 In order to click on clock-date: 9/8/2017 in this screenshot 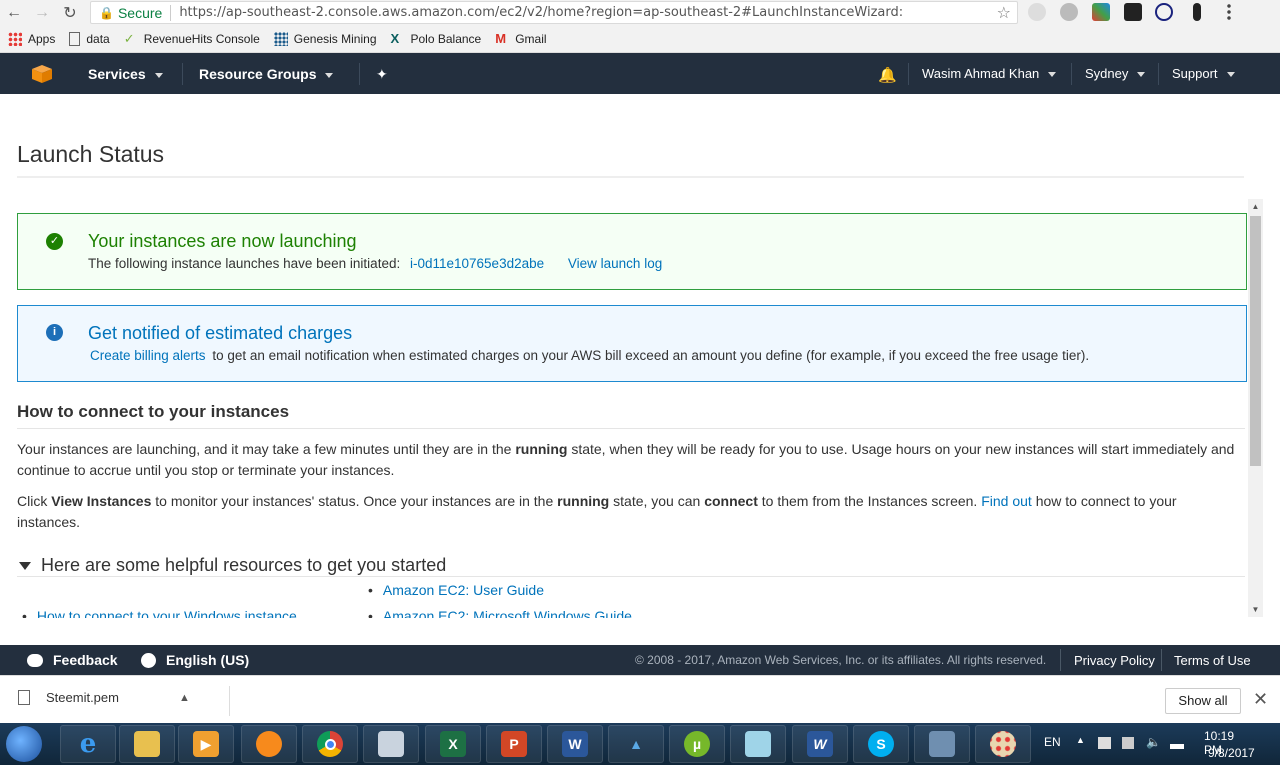, I will do `click(1231, 753)`.